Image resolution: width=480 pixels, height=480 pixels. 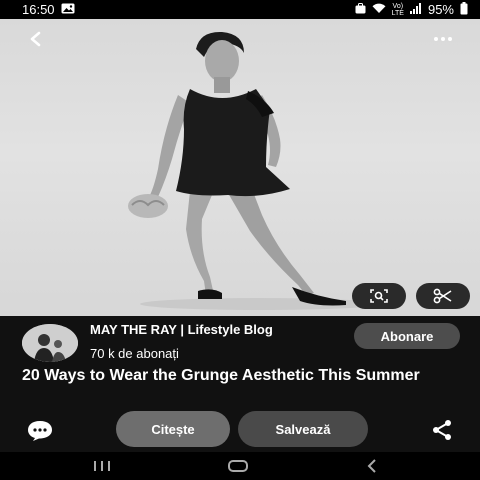 I want to click on comment-icon, so click(x=40, y=431).